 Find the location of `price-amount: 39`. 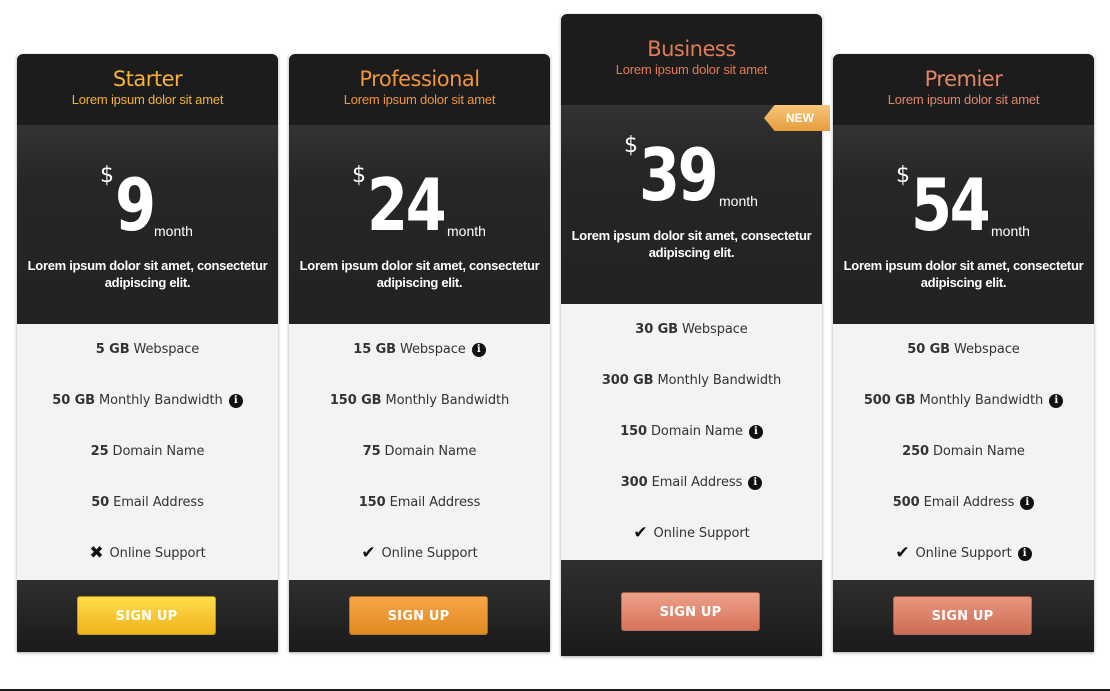

price-amount: 39 is located at coordinates (679, 175).